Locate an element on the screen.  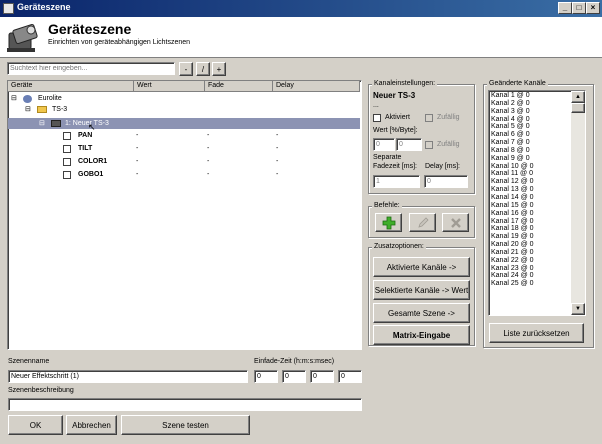
column-header-geraete: Geräte is located at coordinates (71, 86).